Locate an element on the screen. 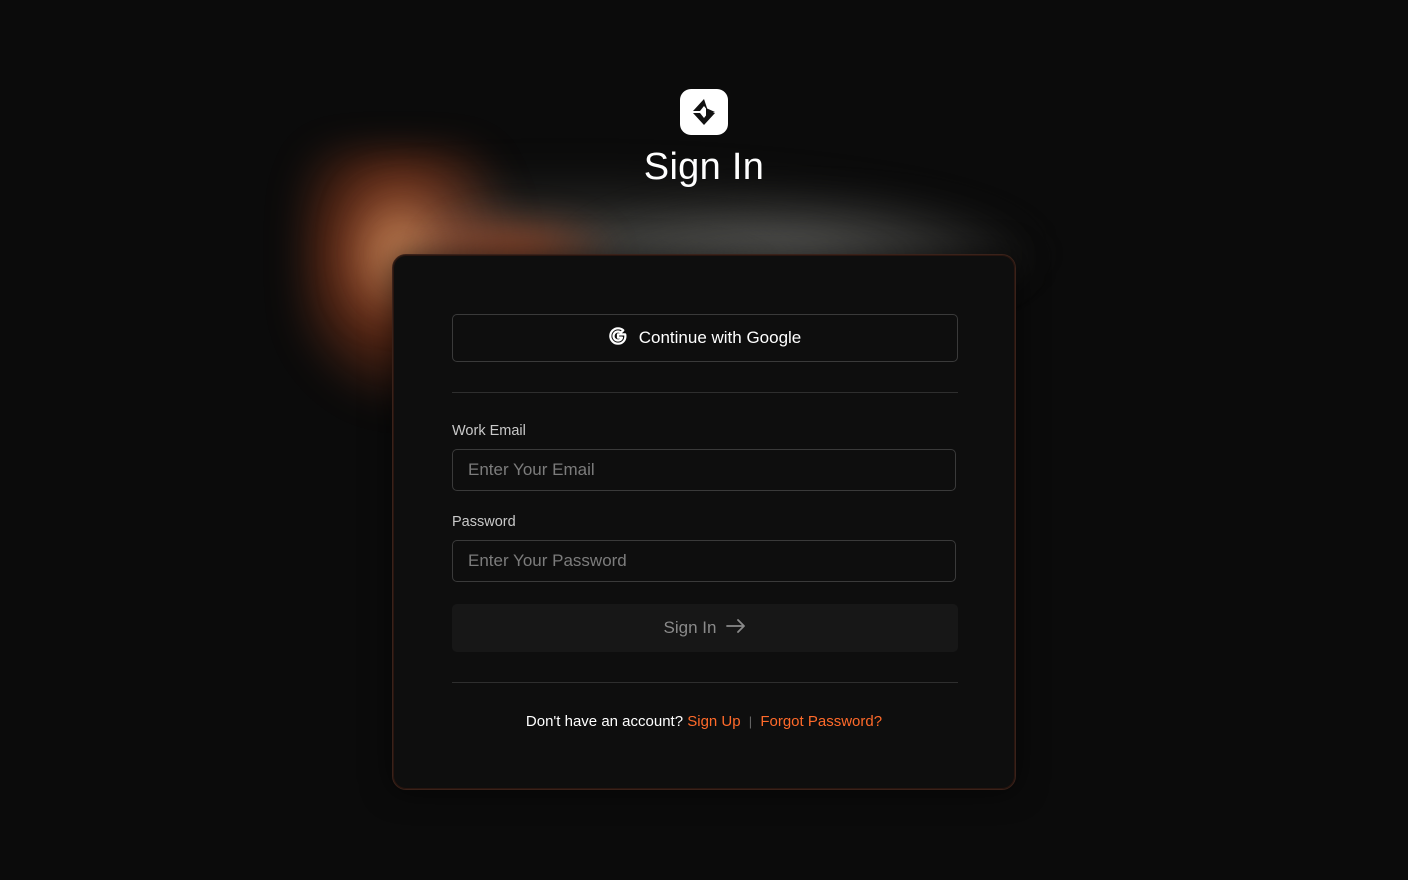 The height and width of the screenshot is (880, 1408). email-field is located at coordinates (704, 470).